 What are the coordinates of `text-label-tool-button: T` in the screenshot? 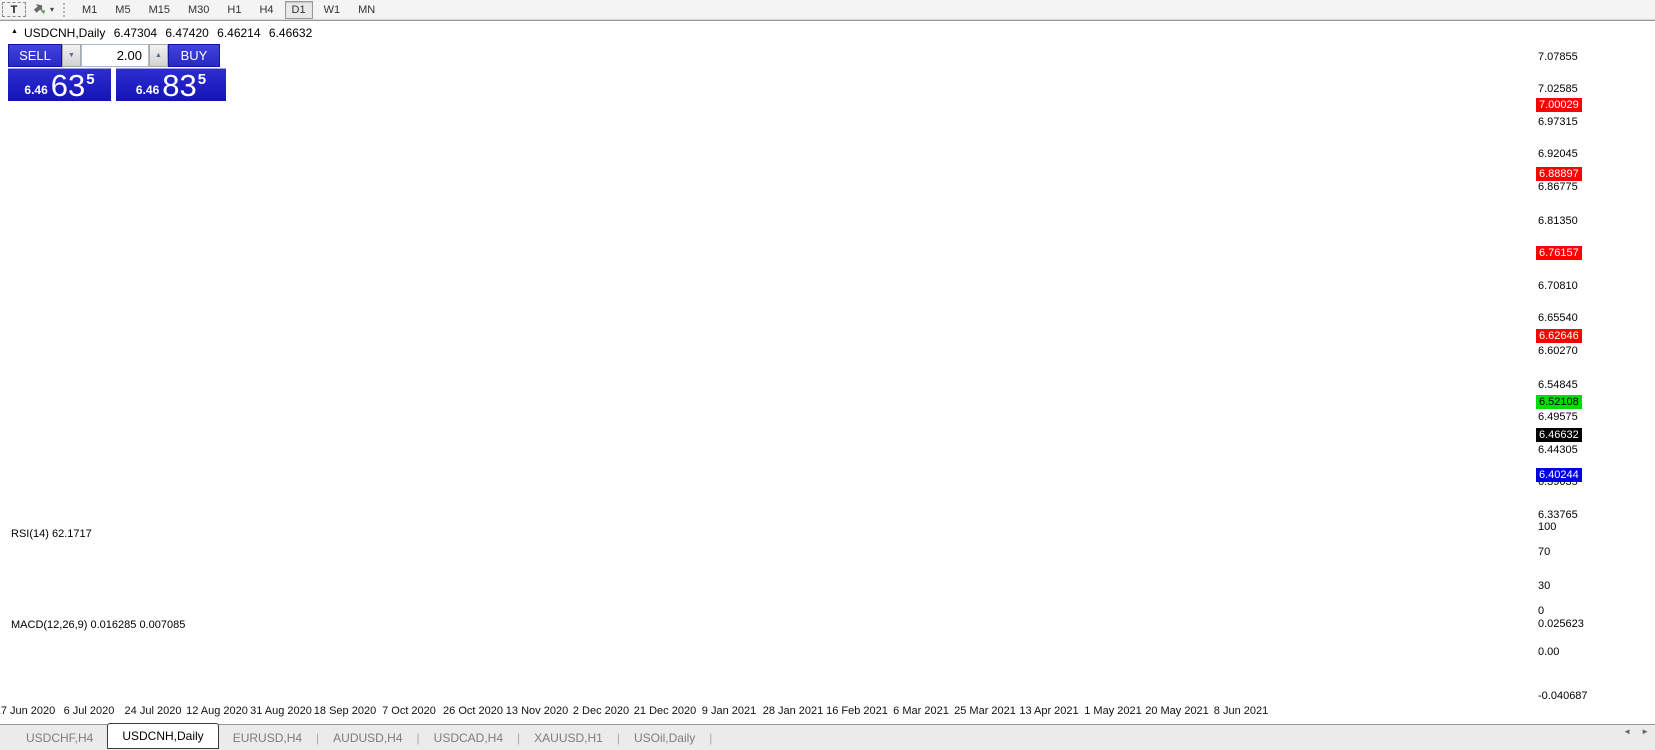 It's located at (14, 9).